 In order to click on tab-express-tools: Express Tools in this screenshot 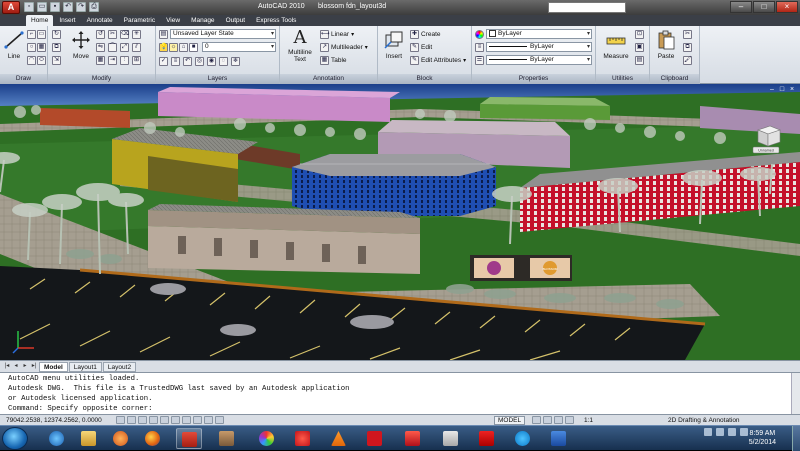, I will do `click(276, 20)`.